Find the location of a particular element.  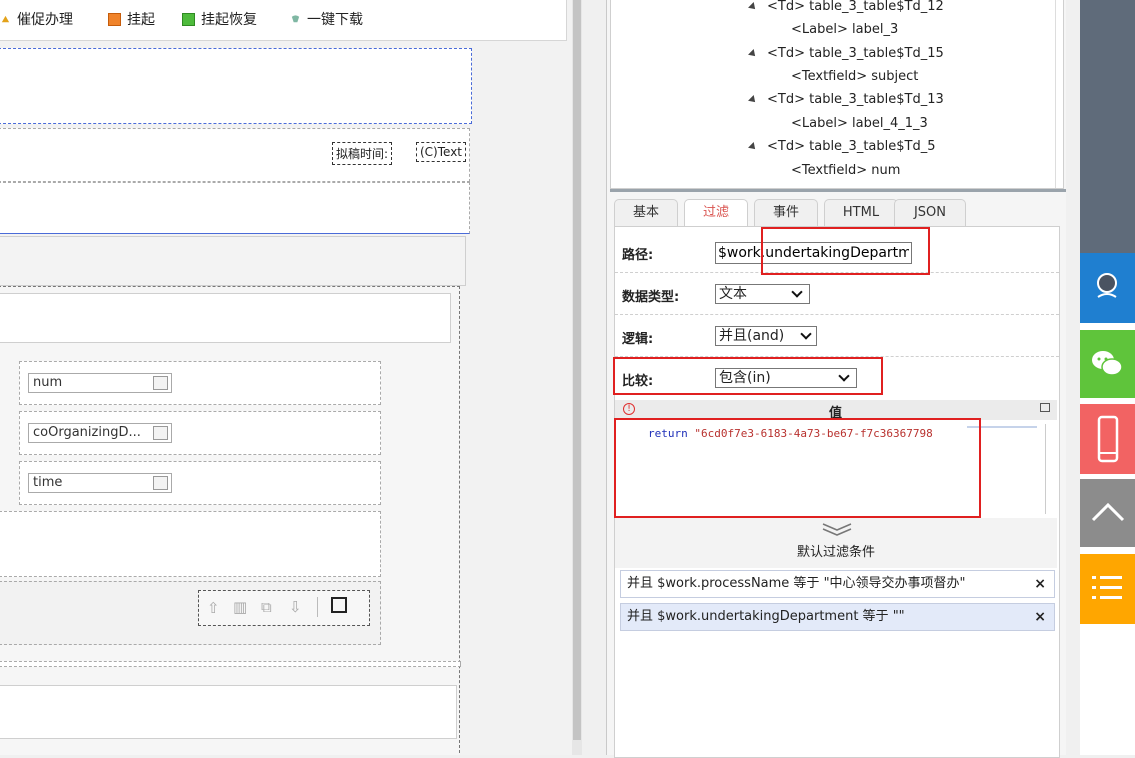

datatype-row: 数据类型: 文本 is located at coordinates (837, 294).